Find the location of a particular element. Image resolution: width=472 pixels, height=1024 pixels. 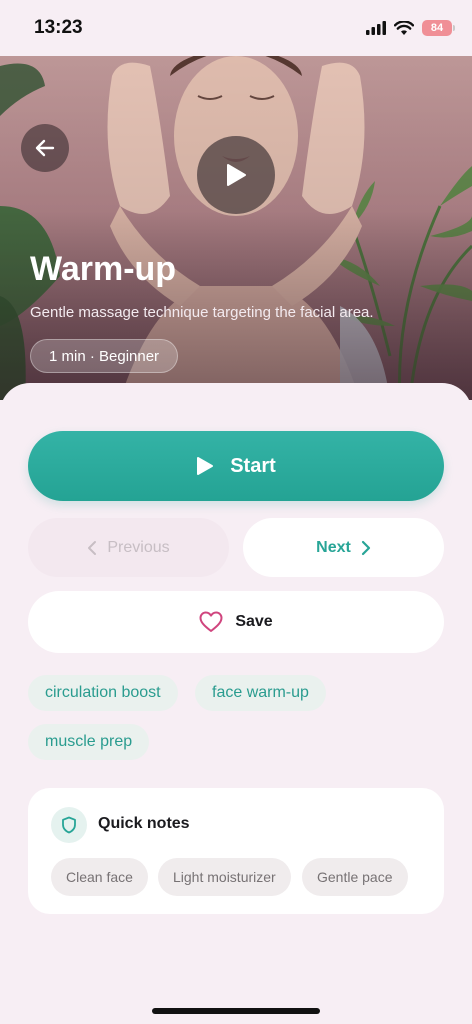

play-video-button is located at coordinates (236, 175).